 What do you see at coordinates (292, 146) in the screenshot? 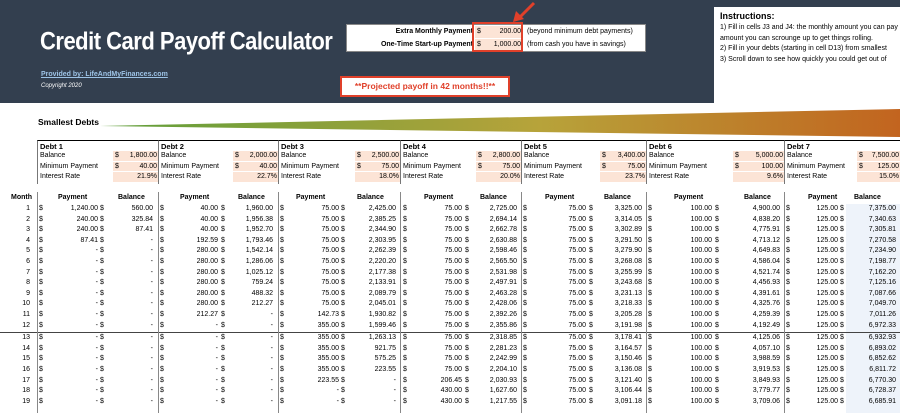
I see `debt-name: Debt 3` at bounding box center [292, 146].